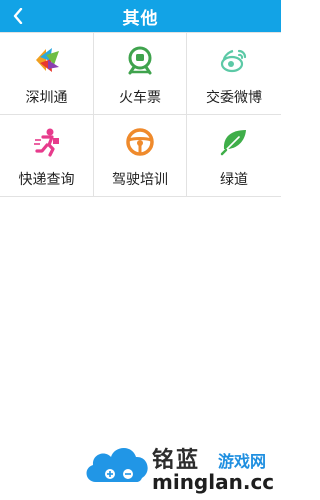 This screenshot has height=500, width=320. I want to click on grid-item-train-ticket: 火车票, so click(140, 74).